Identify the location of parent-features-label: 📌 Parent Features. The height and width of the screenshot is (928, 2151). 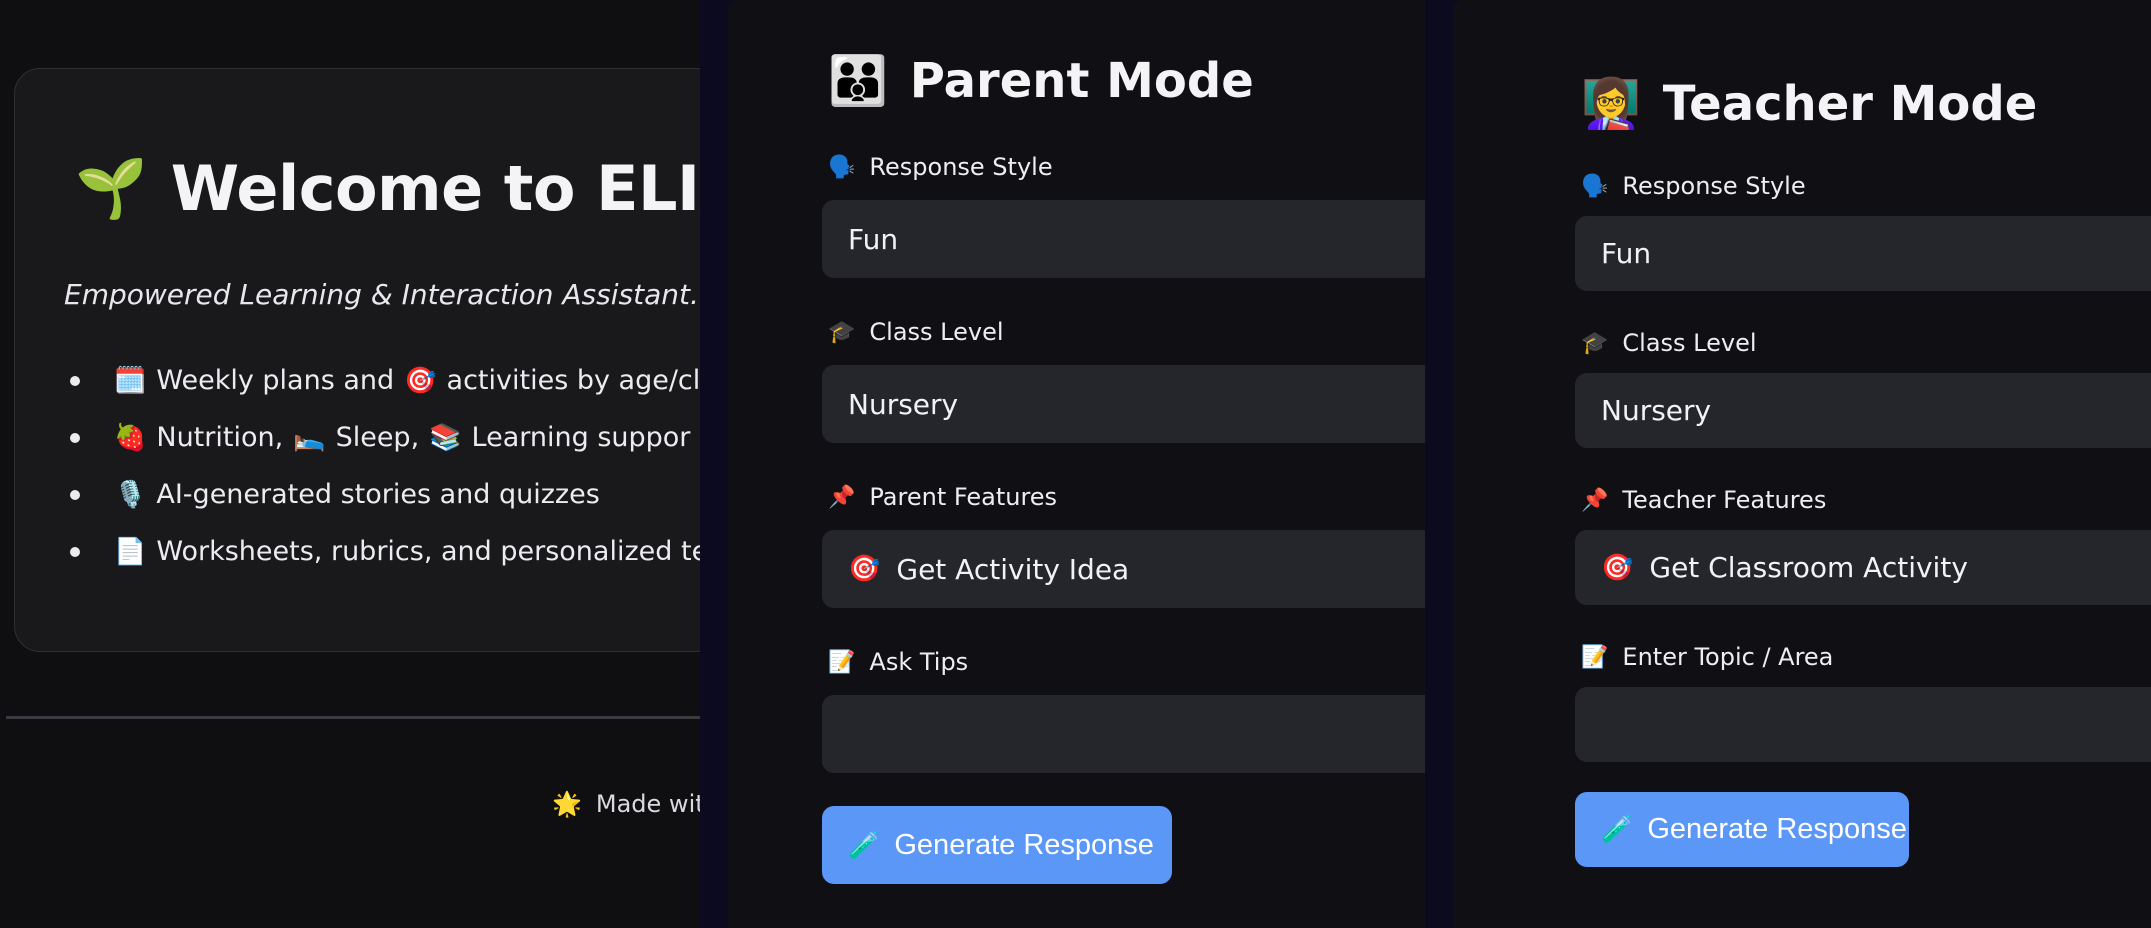
(942, 497).